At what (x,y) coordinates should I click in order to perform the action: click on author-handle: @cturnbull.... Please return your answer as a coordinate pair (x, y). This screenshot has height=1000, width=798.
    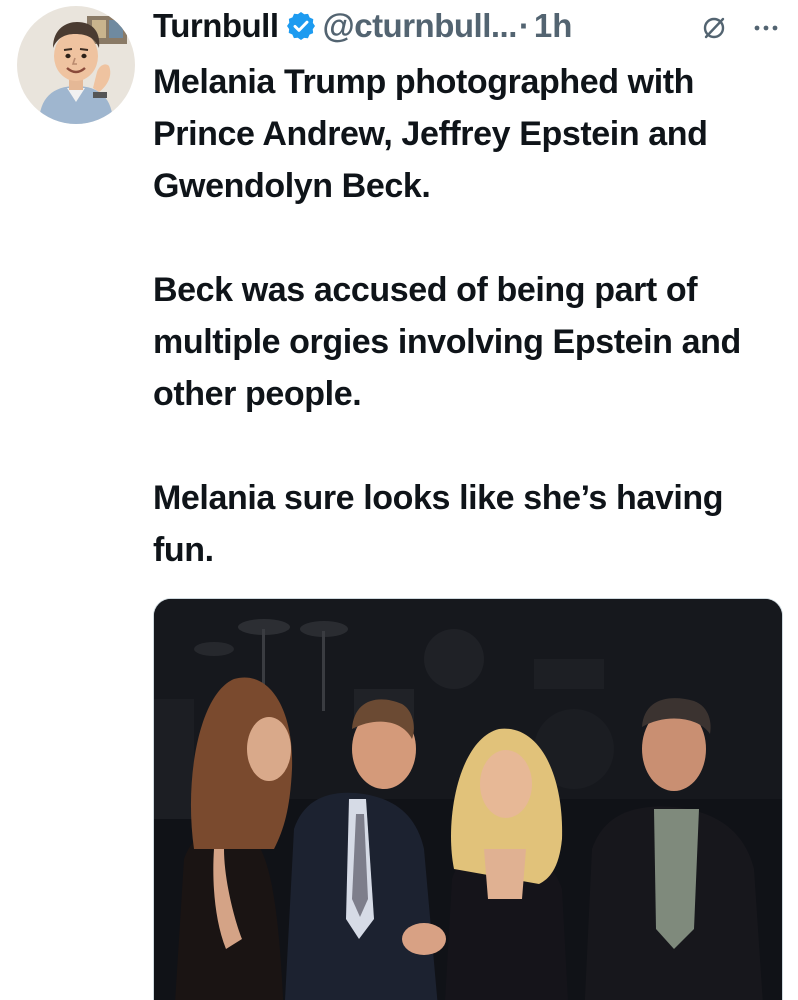
    Looking at the image, I should click on (420, 26).